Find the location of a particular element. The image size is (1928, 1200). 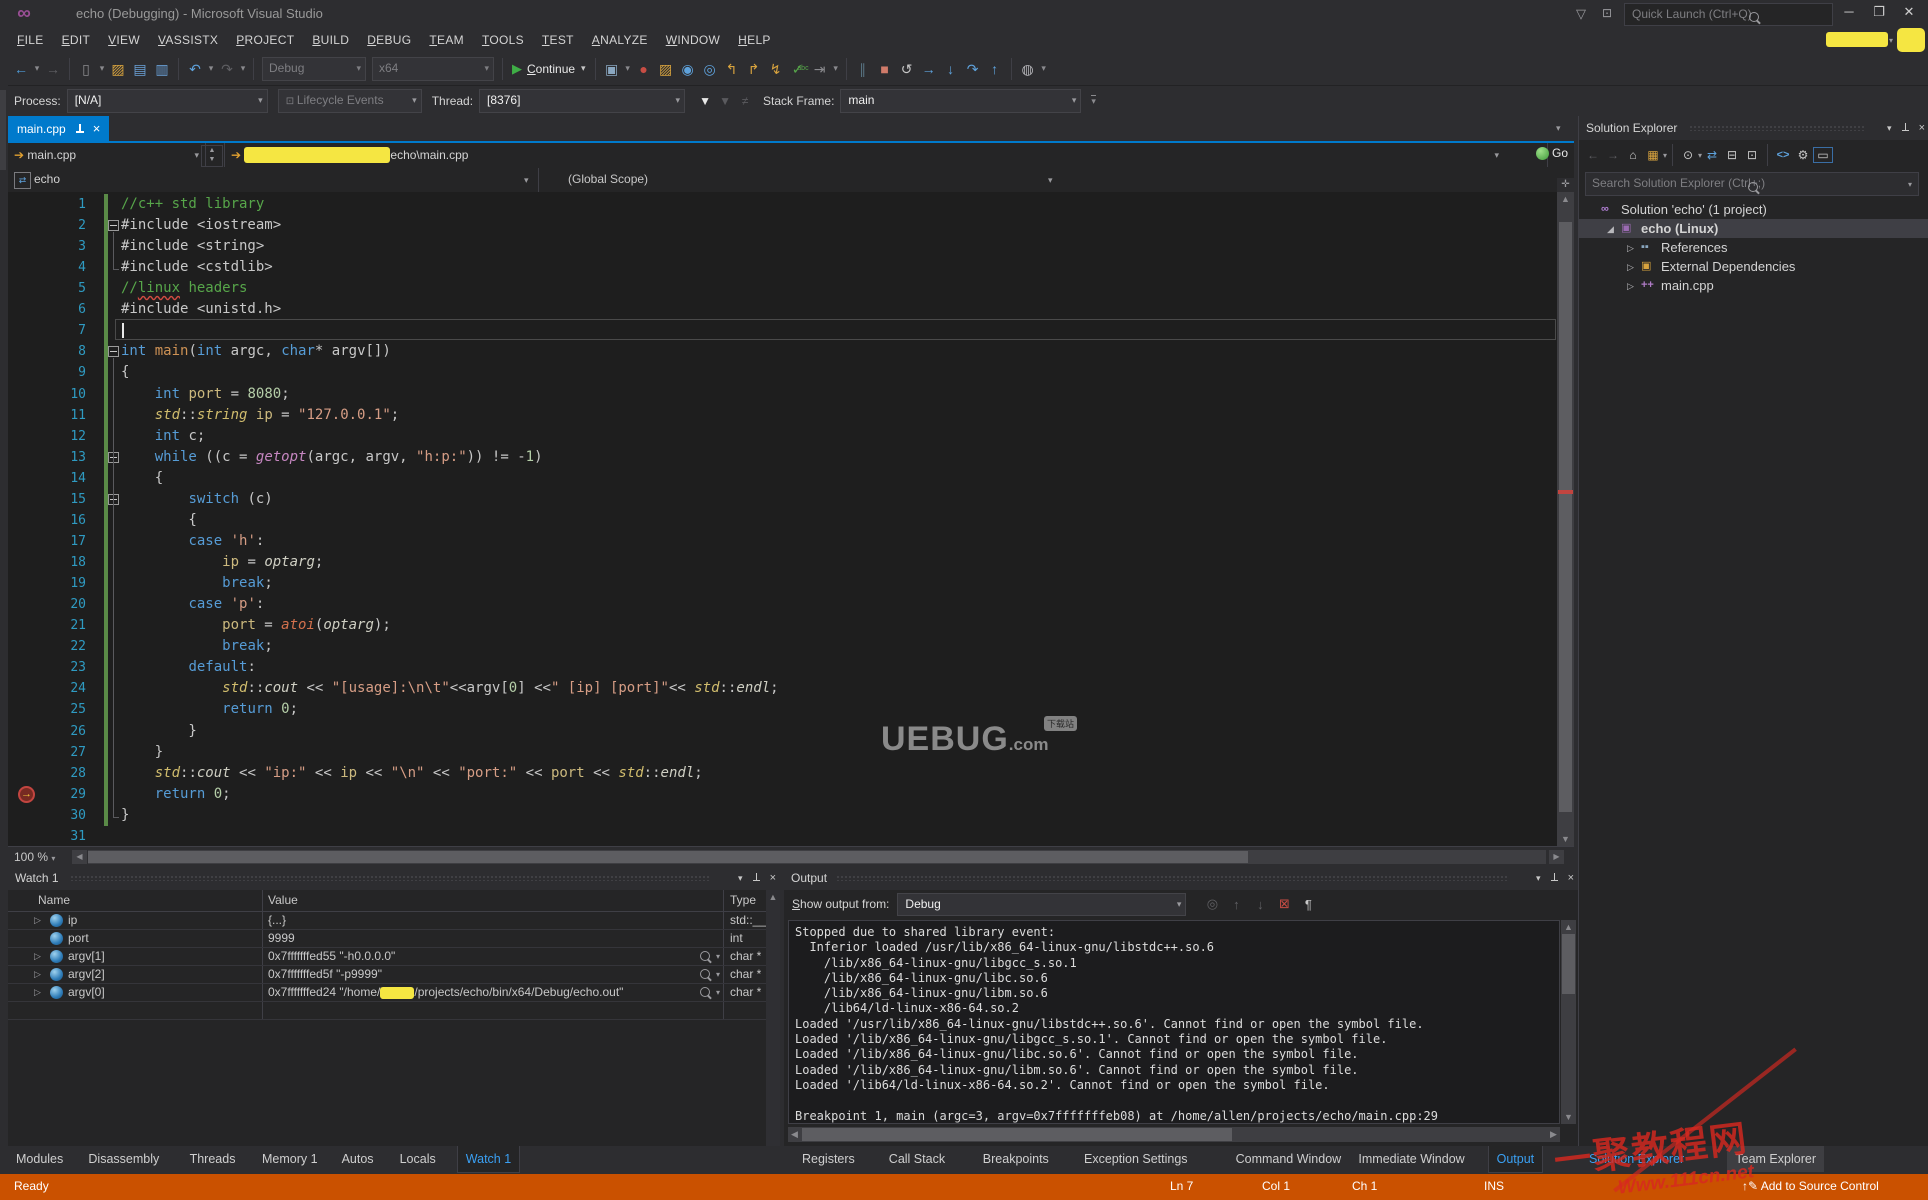

scroll-up-icon: ▲ is located at coordinates (773, 897).